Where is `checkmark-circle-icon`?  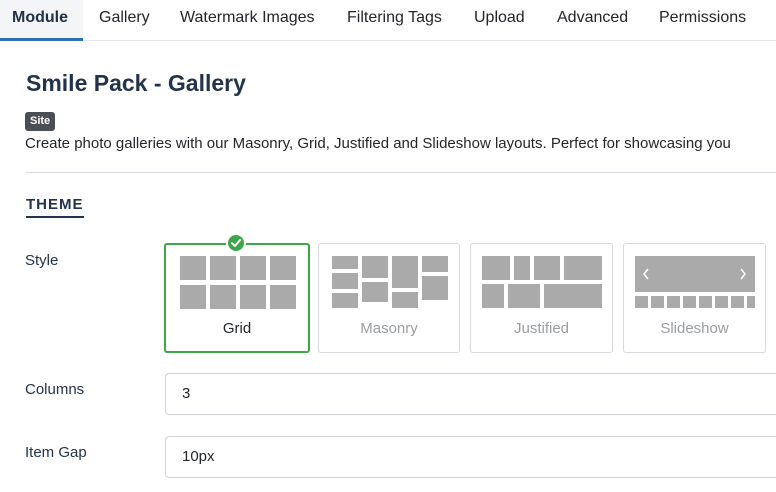 checkmark-circle-icon is located at coordinates (236, 243).